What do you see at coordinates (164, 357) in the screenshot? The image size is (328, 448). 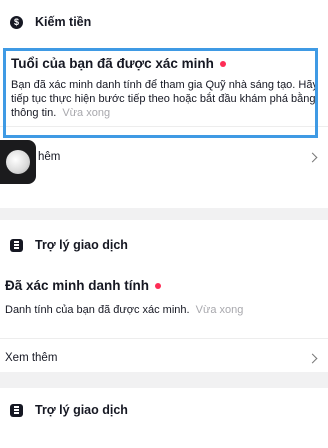 I see `see-more-row: Xem thêm` at bounding box center [164, 357].